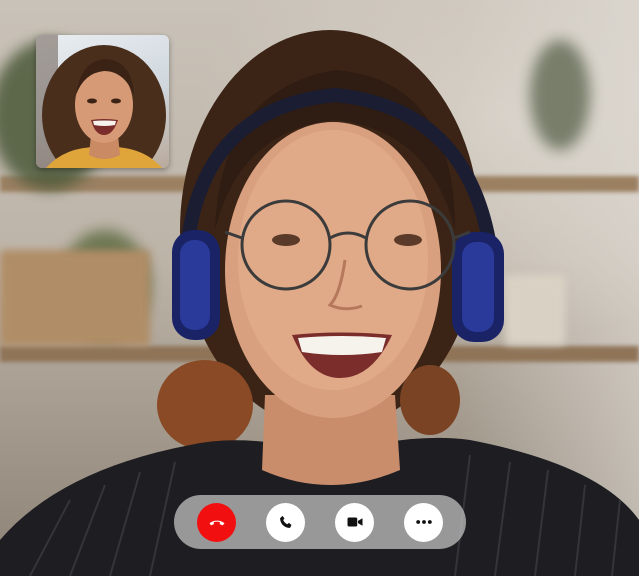 This screenshot has width=639, height=576. I want to click on hang-up-phone-icon, so click(216, 523).